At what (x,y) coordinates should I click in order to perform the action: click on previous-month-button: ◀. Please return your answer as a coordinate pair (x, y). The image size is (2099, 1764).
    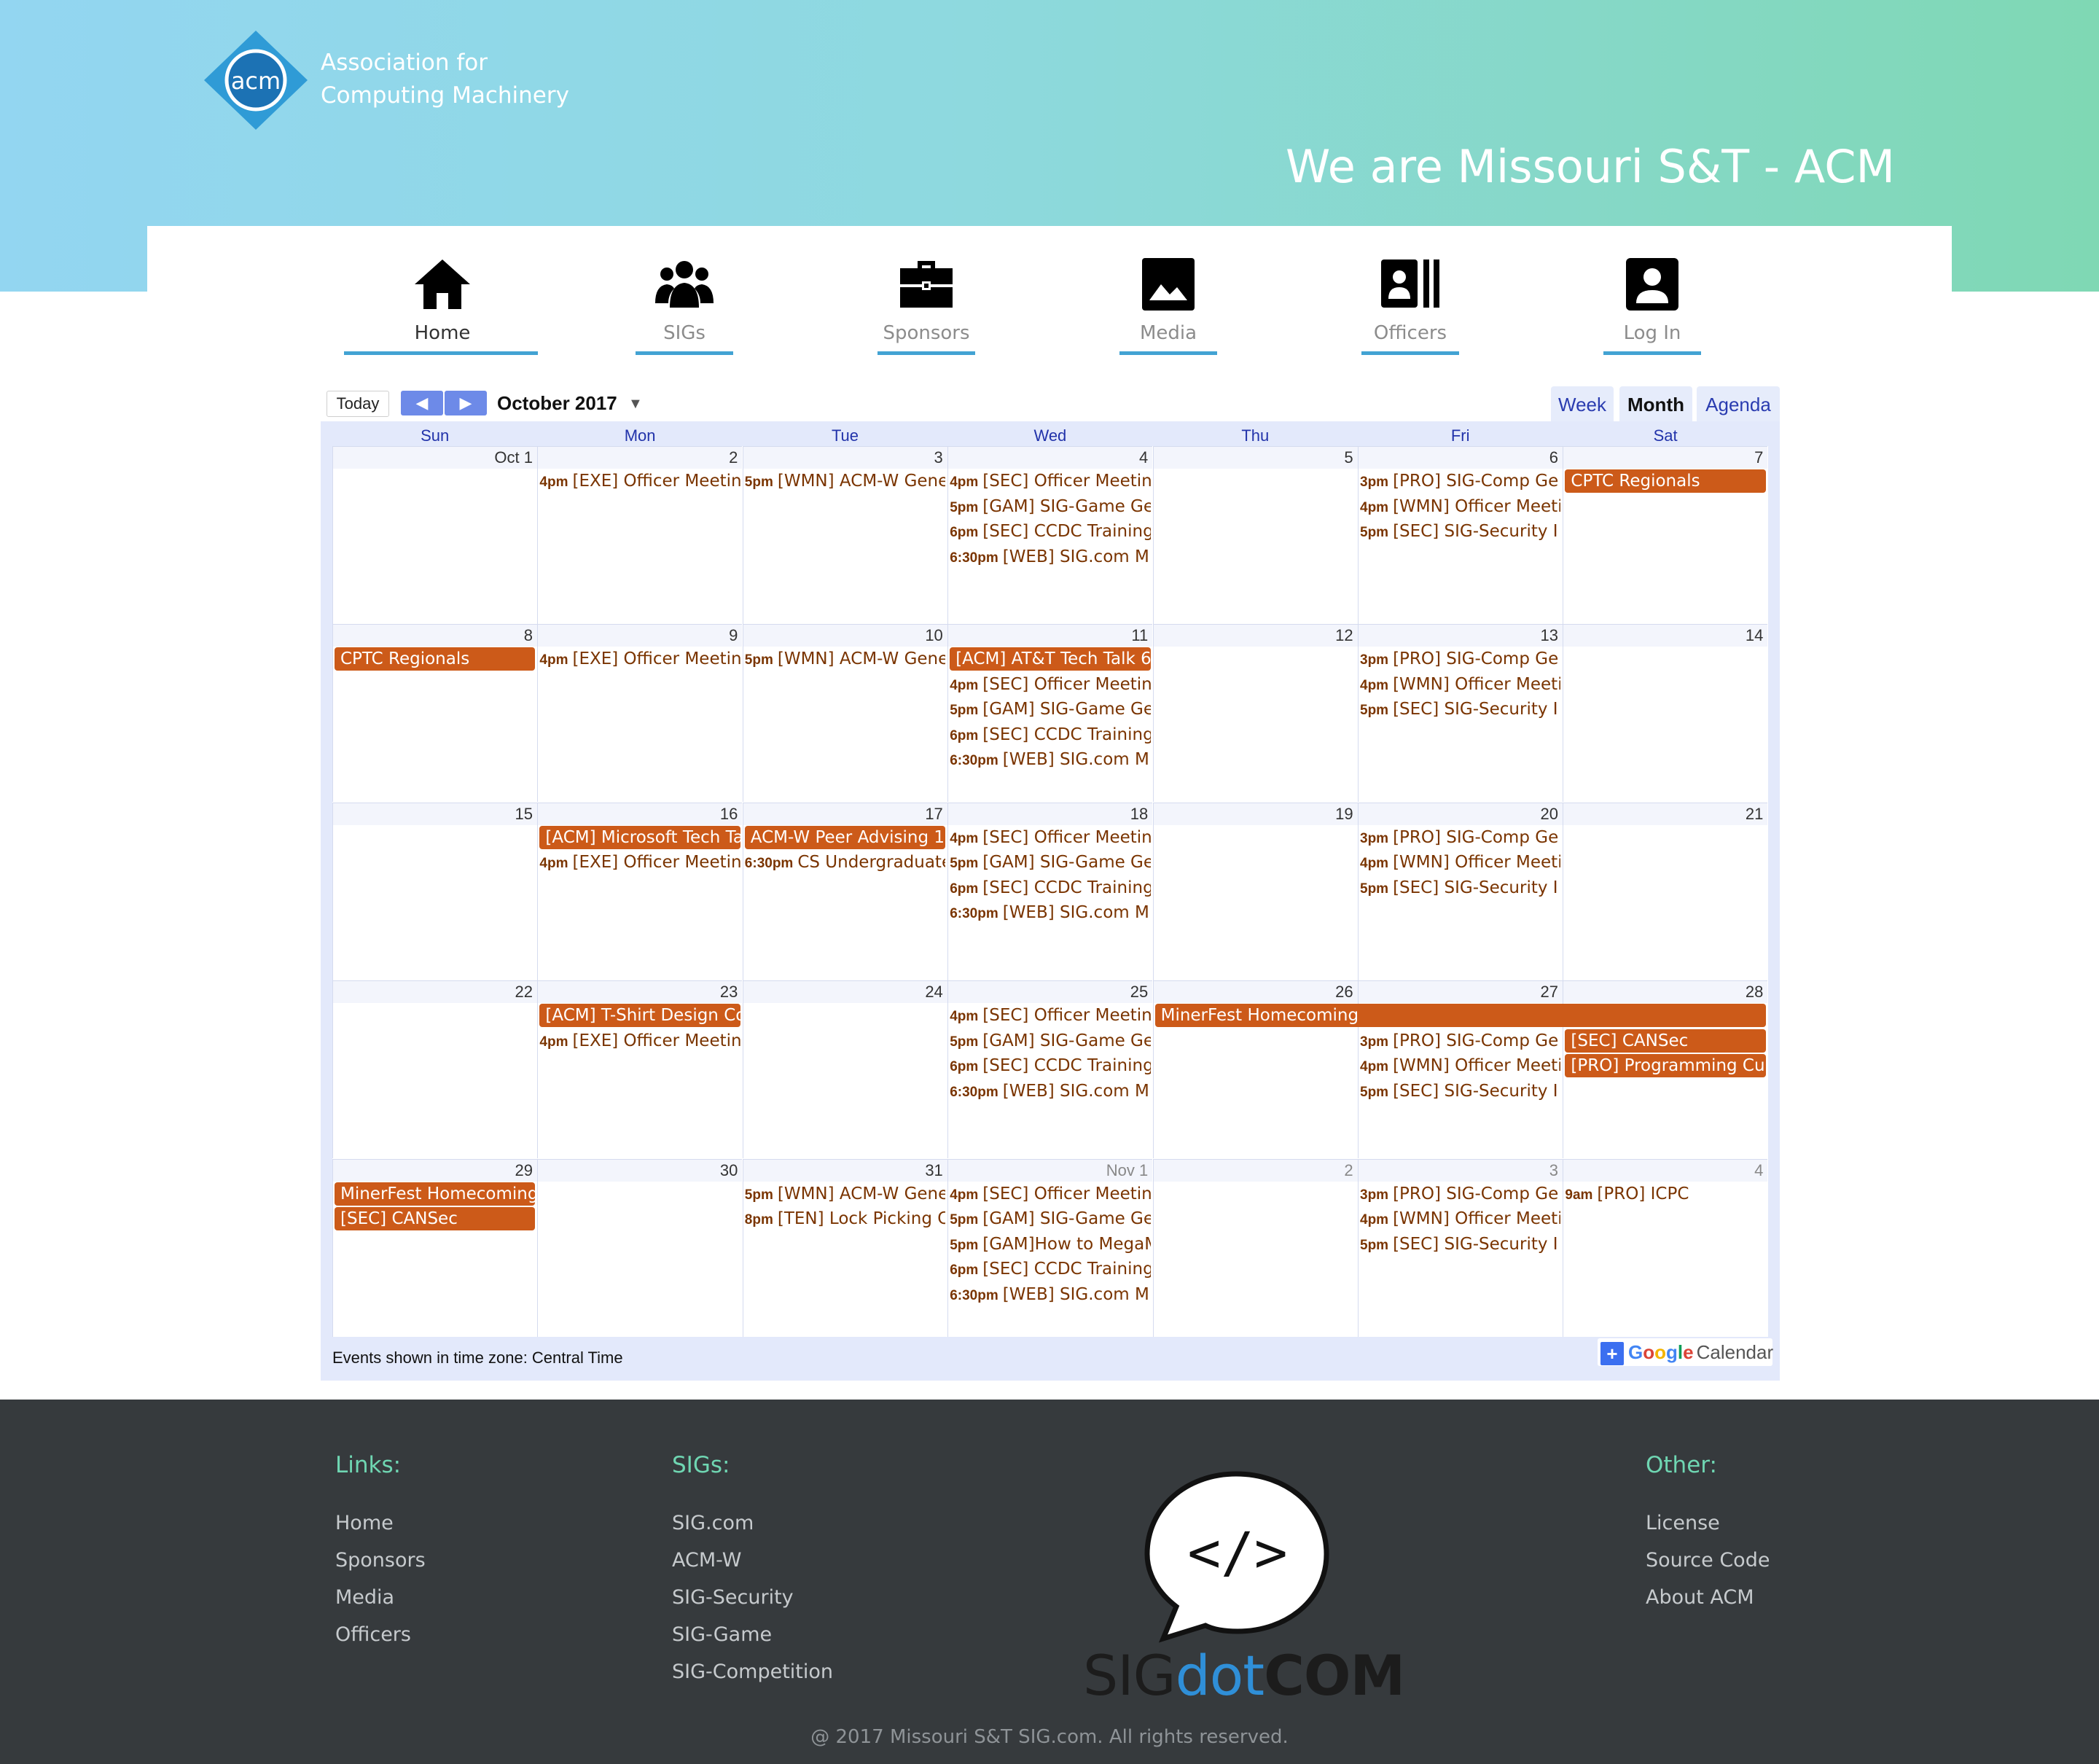
    Looking at the image, I should click on (422, 403).